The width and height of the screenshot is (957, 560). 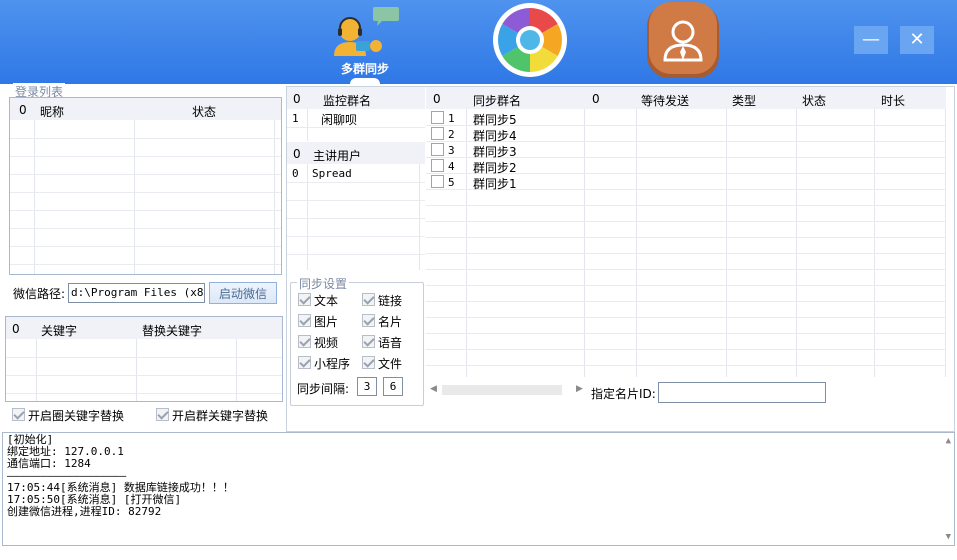 I want to click on column-header-main-speaker: 主讲用户, so click(x=337, y=156).